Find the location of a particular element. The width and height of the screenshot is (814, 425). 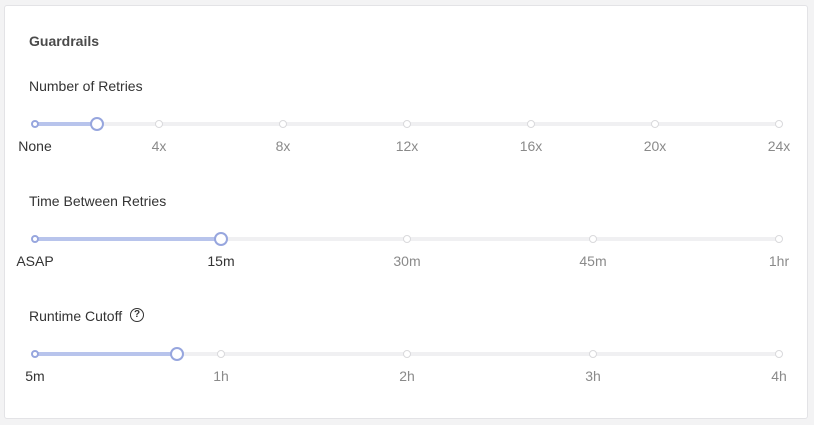

slider-tick-label: 30m is located at coordinates (407, 261).